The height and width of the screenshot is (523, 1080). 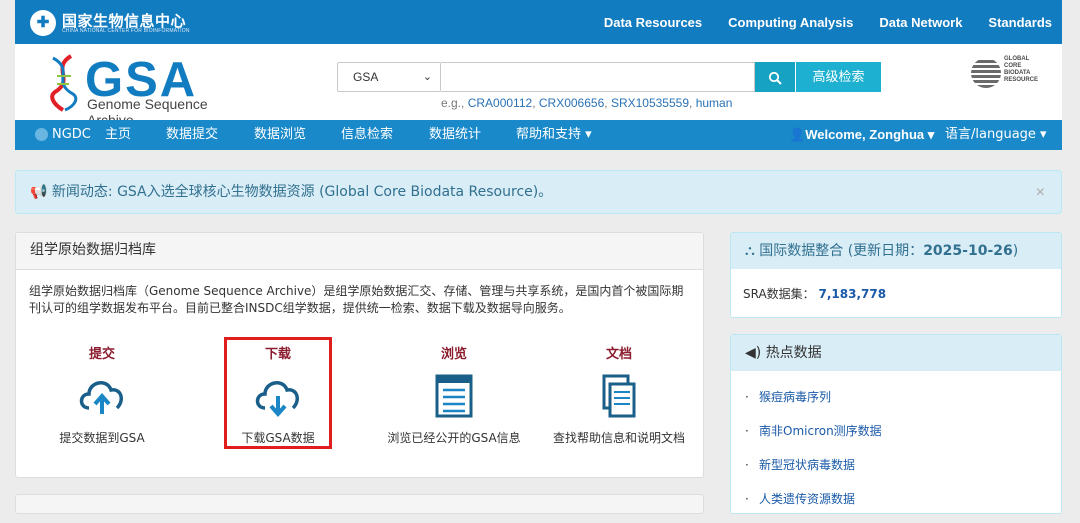 What do you see at coordinates (650, 103) in the screenshot?
I see `example-link: SRX10535559` at bounding box center [650, 103].